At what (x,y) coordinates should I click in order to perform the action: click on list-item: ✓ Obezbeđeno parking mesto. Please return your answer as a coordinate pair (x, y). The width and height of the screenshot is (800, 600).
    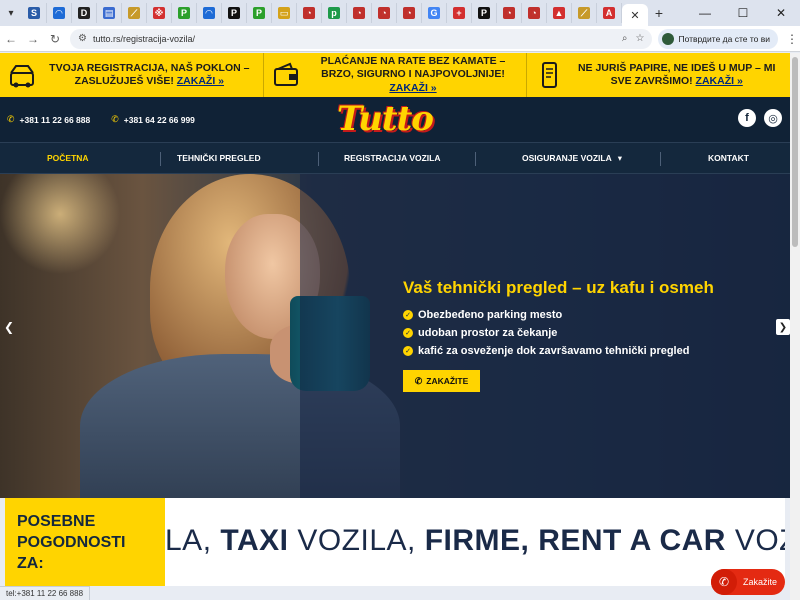
    Looking at the image, I should click on (546, 315).